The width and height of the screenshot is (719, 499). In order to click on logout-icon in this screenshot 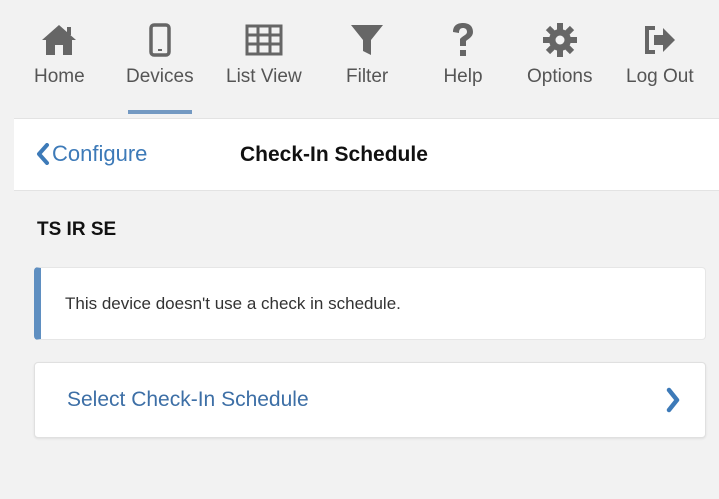, I will do `click(660, 40)`.